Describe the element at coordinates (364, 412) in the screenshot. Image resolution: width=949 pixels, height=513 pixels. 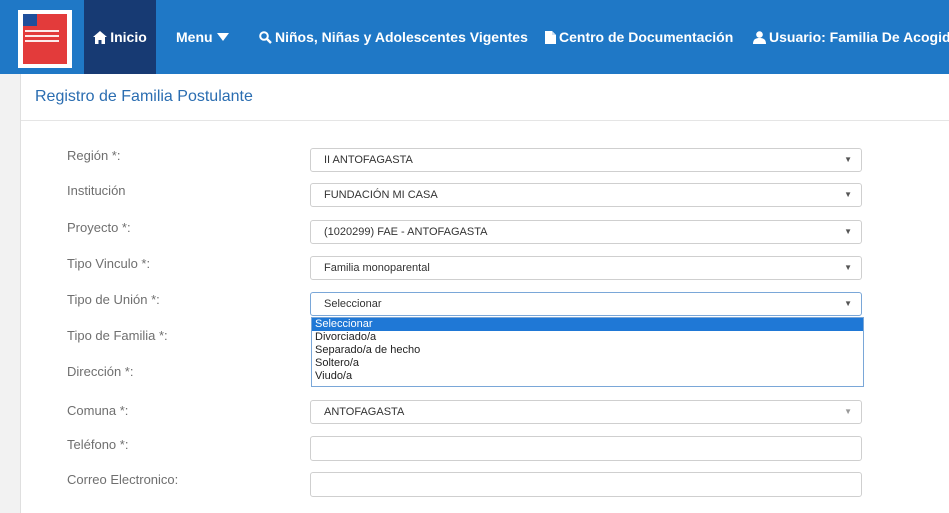
I see `comuna-select-value: ANTOFAGASTA` at that location.